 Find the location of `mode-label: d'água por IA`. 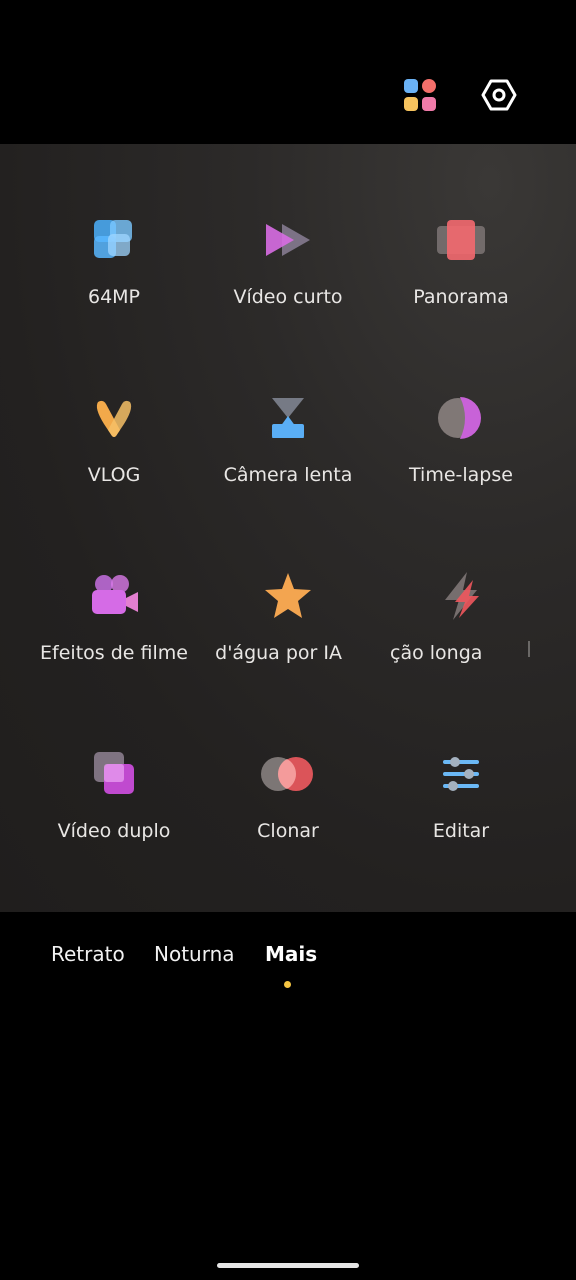

mode-label: d'água por IA is located at coordinates (278, 653).